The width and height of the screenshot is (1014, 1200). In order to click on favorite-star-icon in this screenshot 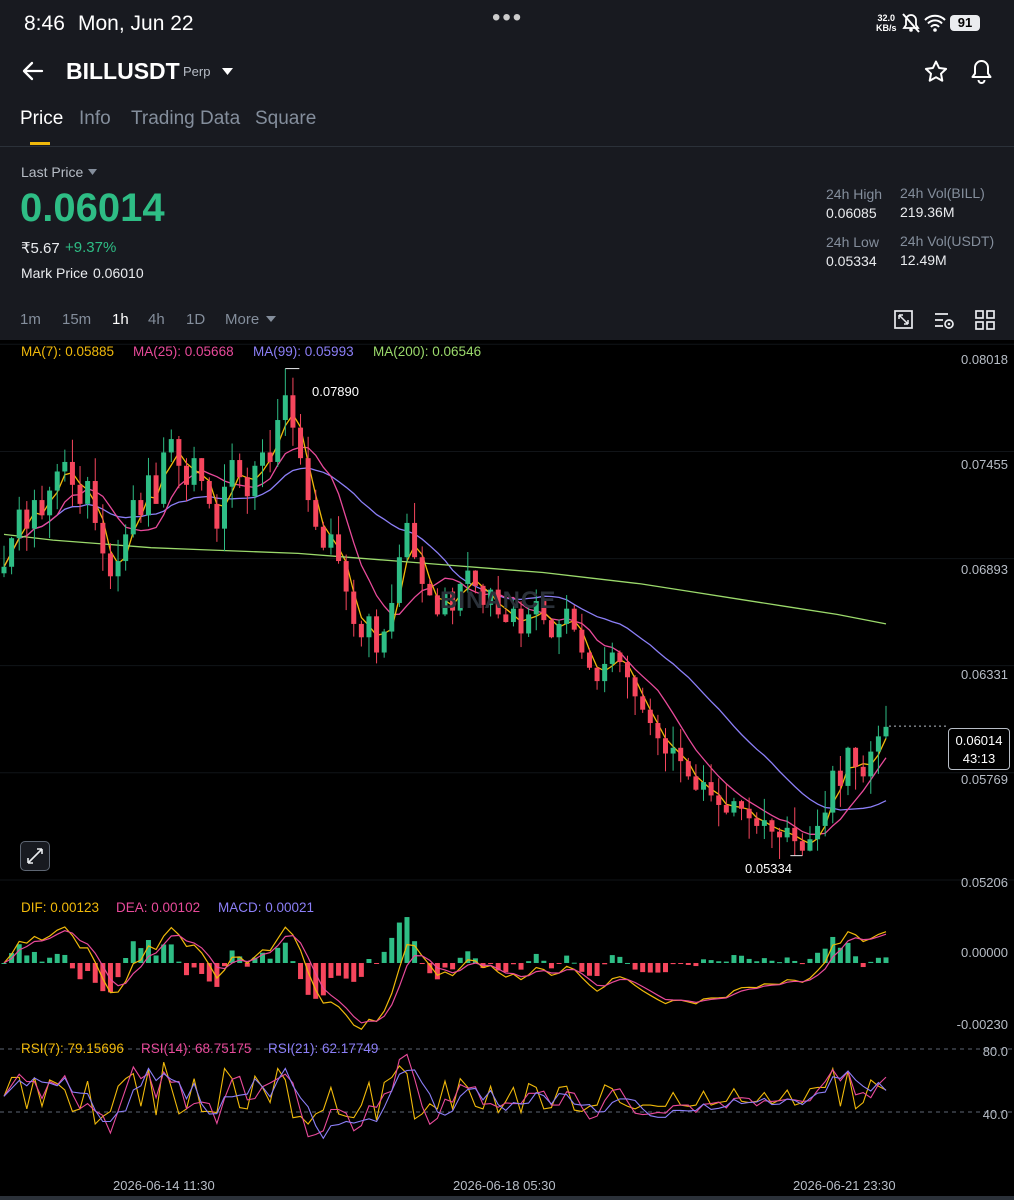, I will do `click(936, 71)`.